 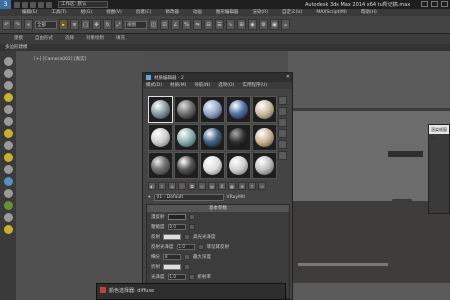 I want to click on rect-select-button: □, so click(x=85, y=24).